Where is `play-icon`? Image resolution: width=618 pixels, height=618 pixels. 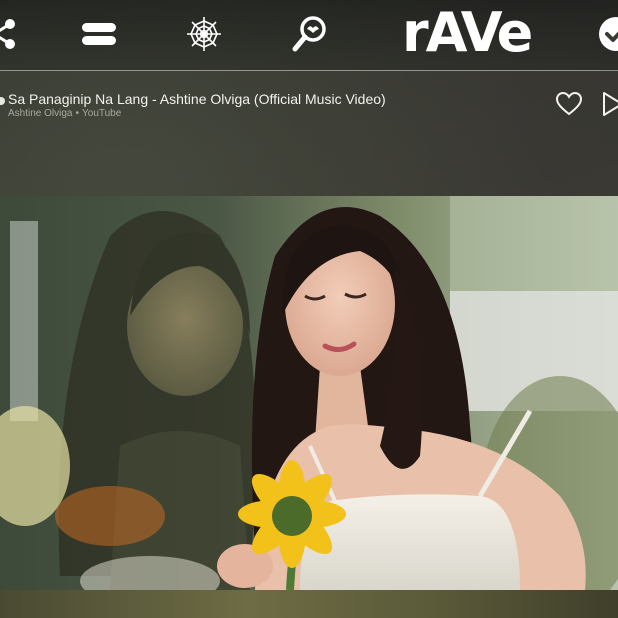 play-icon is located at coordinates (609, 104).